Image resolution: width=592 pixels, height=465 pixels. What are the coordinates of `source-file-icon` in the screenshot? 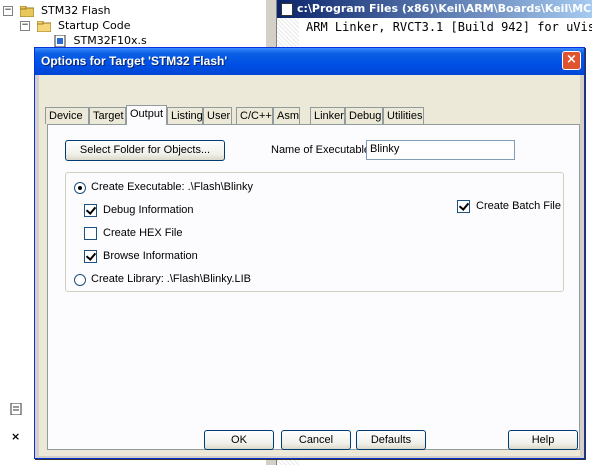 It's located at (60, 41).